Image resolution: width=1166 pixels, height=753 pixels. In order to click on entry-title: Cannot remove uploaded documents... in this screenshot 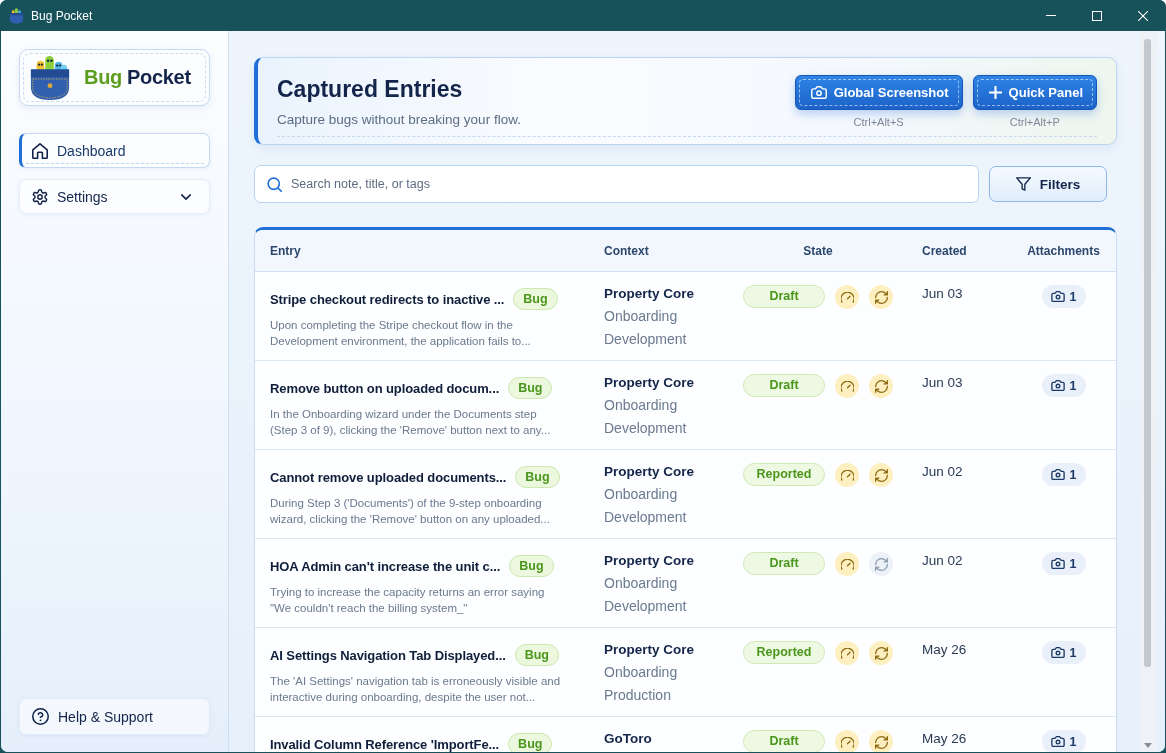, I will do `click(388, 477)`.